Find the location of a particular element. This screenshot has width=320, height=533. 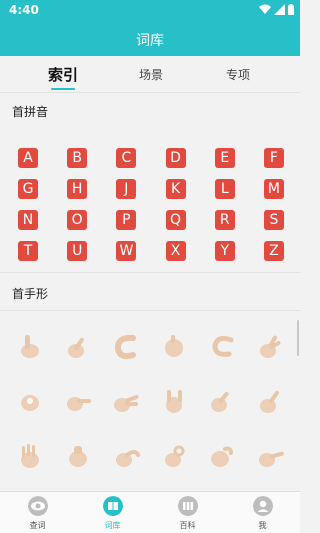

letter-row: T U W X Y Z is located at coordinates (151, 251).